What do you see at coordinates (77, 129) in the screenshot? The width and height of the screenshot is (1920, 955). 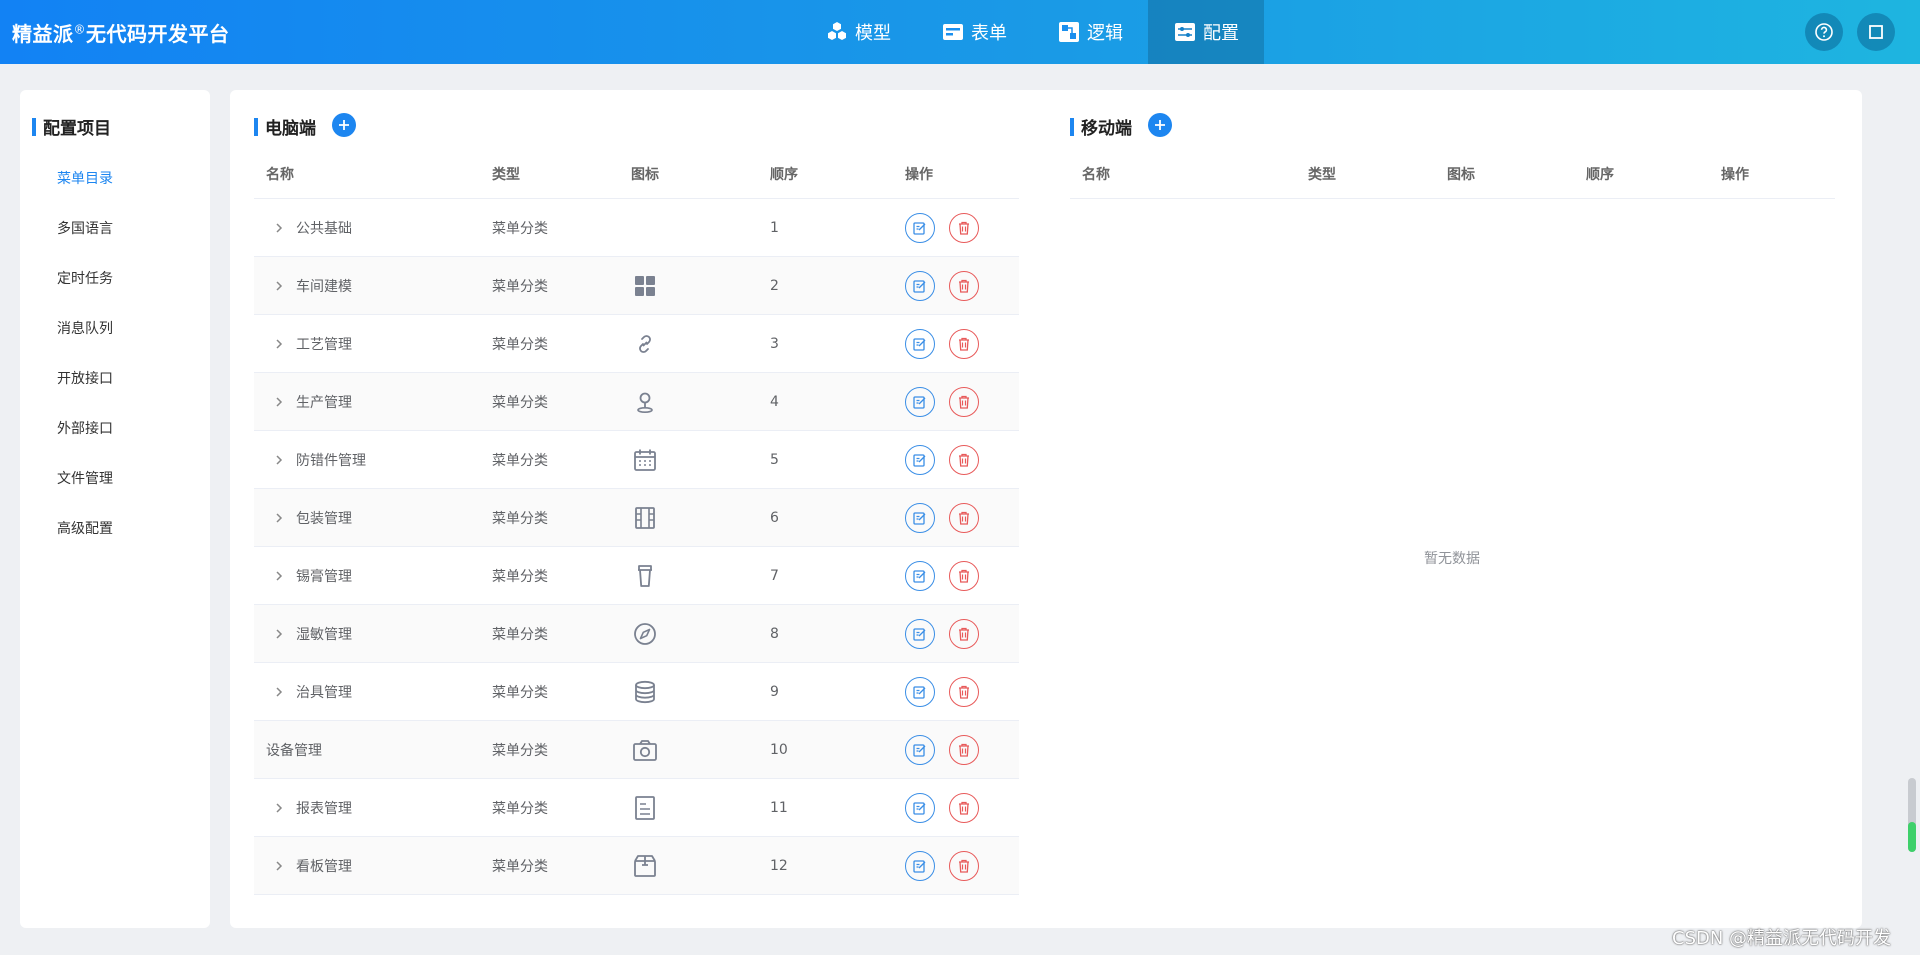 I see `sidebar-title-text: 配置项目` at bounding box center [77, 129].